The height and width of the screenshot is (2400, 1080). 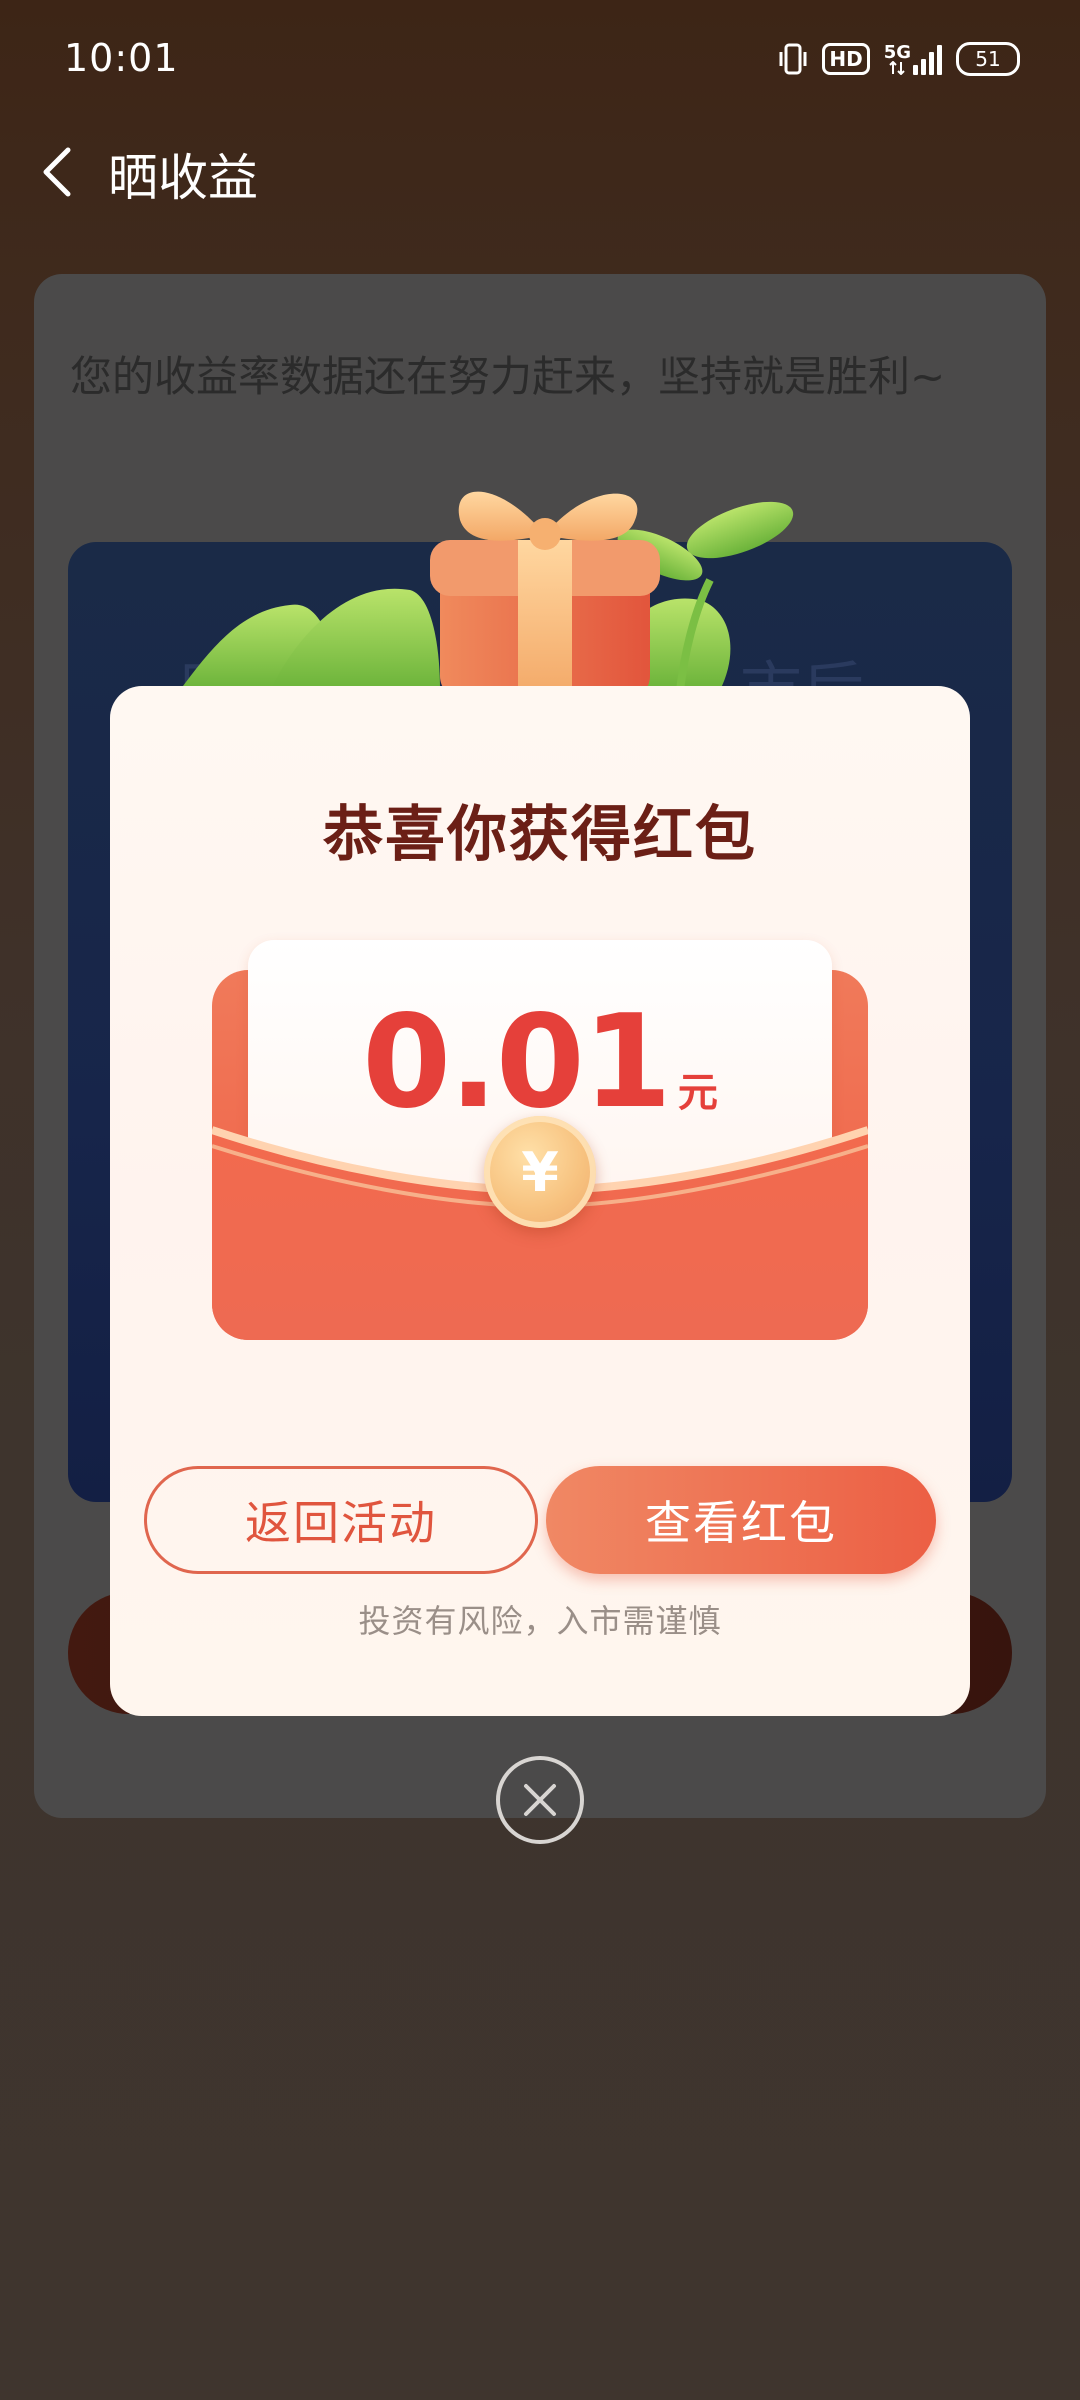 I want to click on close-modal-button, so click(x=540, y=1800).